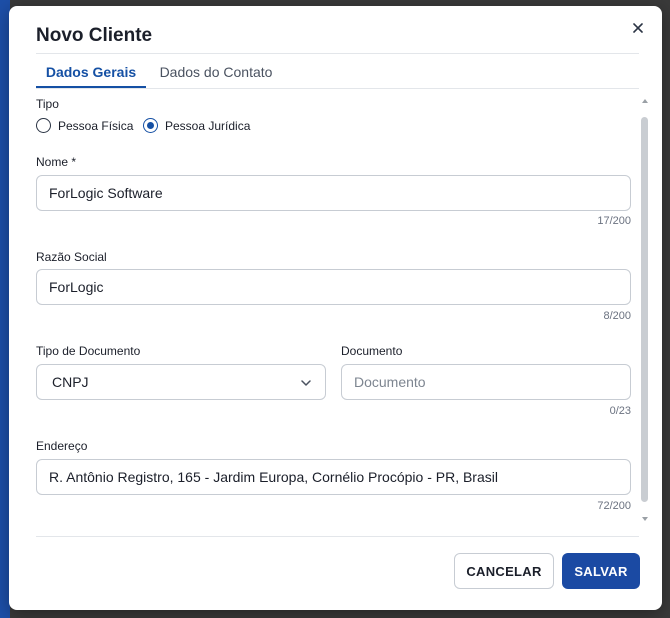 The height and width of the screenshot is (618, 670). What do you see at coordinates (71, 257) in the screenshot?
I see `razao-social-label: Razão Social` at bounding box center [71, 257].